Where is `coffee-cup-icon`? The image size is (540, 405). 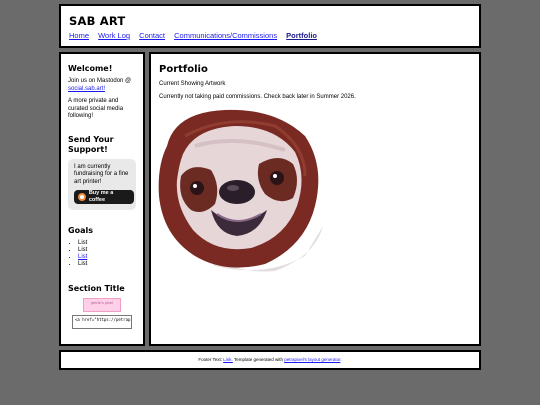 coffee-cup-icon is located at coordinates (82, 197).